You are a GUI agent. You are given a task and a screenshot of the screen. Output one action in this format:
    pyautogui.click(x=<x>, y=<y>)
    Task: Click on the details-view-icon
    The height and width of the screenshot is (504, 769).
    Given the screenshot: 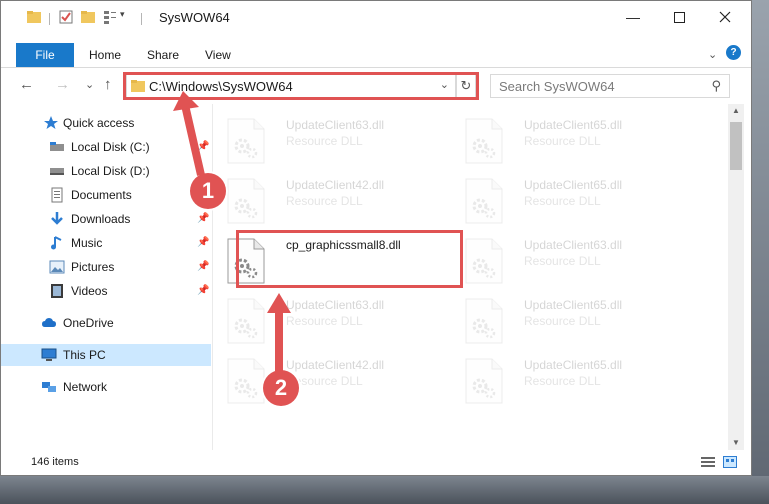 What is the action you would take?
    pyautogui.click(x=708, y=462)
    